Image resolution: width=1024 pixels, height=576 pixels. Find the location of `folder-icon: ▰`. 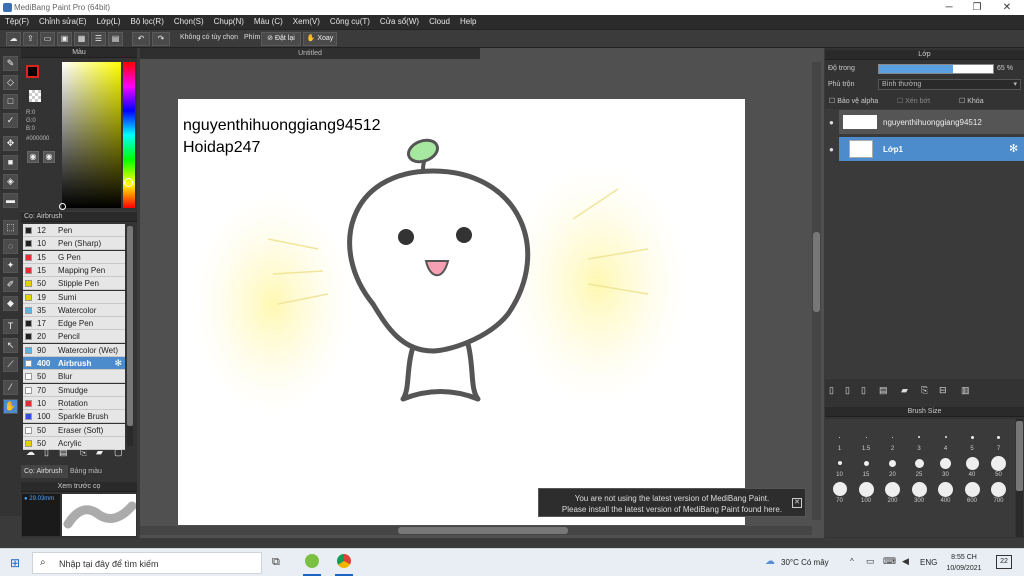

folder-icon: ▰ is located at coordinates (99, 452).